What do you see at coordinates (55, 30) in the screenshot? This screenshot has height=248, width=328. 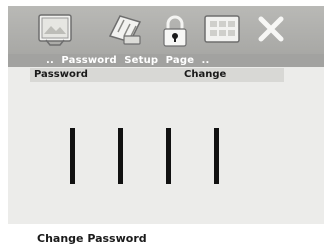 I see `picture-settings-icon` at bounding box center [55, 30].